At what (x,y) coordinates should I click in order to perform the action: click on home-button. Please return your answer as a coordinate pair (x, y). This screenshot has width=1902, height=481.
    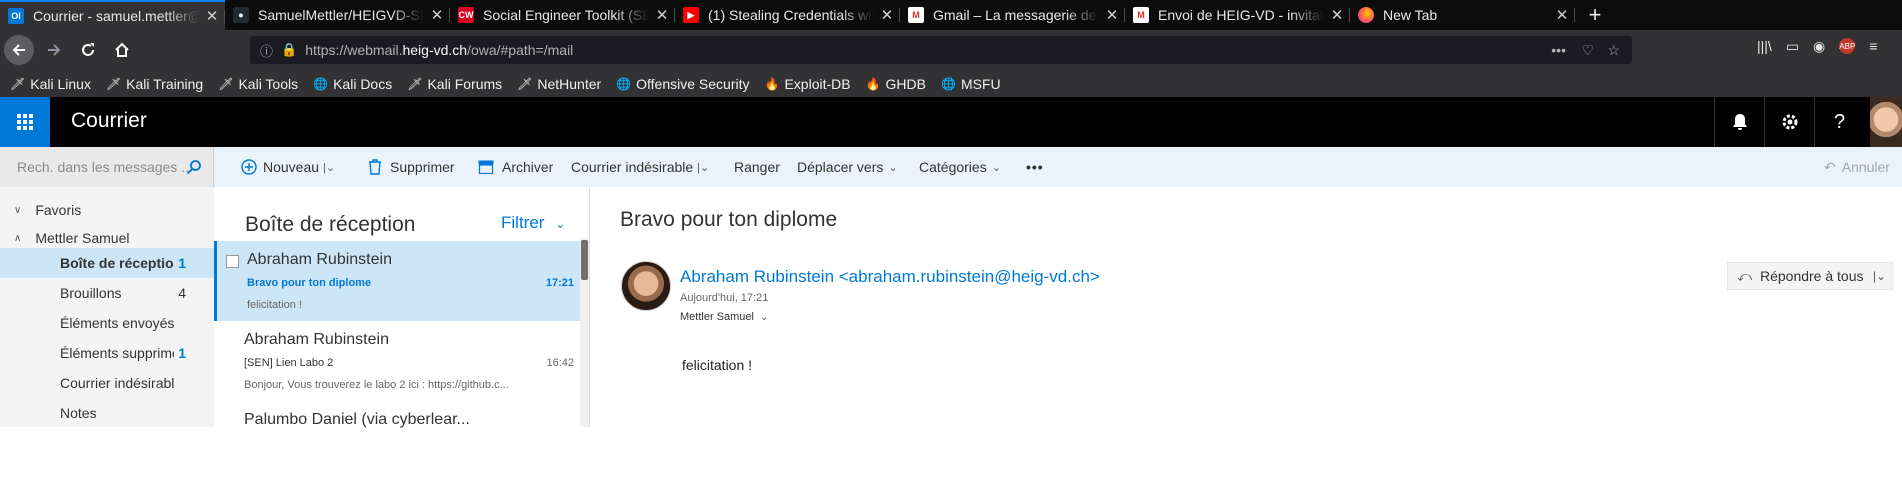
    Looking at the image, I should click on (122, 50).